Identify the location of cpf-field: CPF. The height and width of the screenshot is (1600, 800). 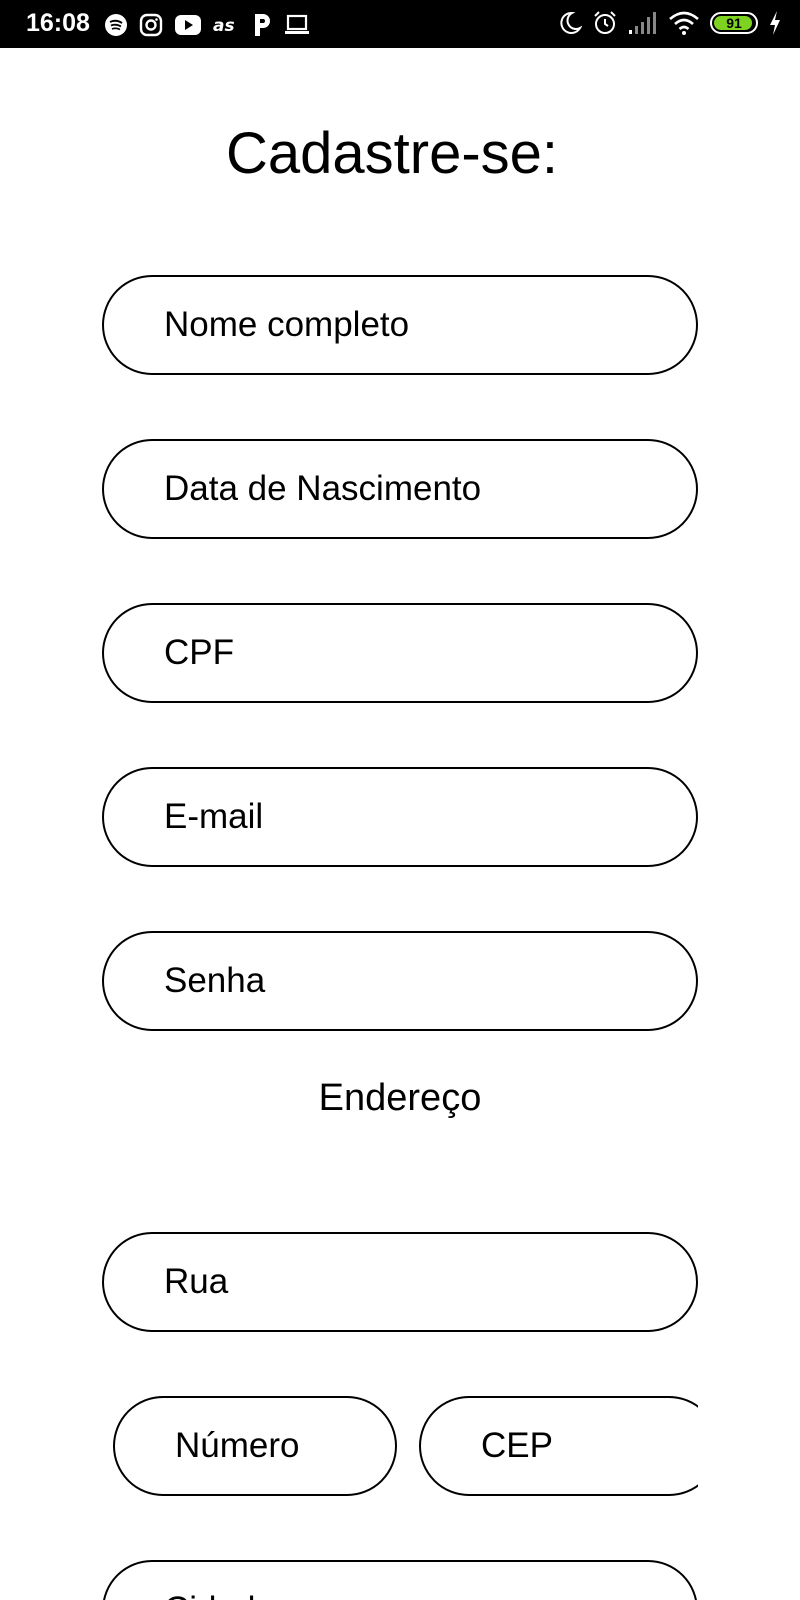
(400, 653).